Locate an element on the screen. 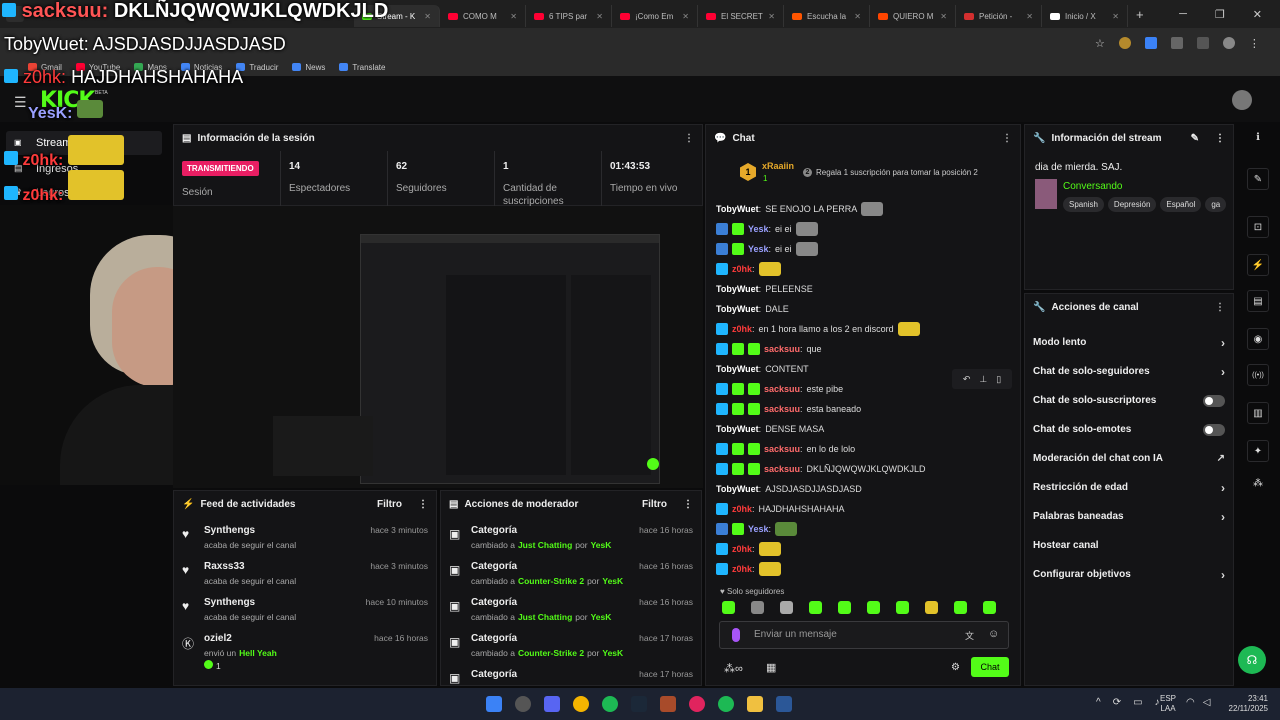 The height and width of the screenshot is (720, 1280). steam-icon is located at coordinates (639, 704).